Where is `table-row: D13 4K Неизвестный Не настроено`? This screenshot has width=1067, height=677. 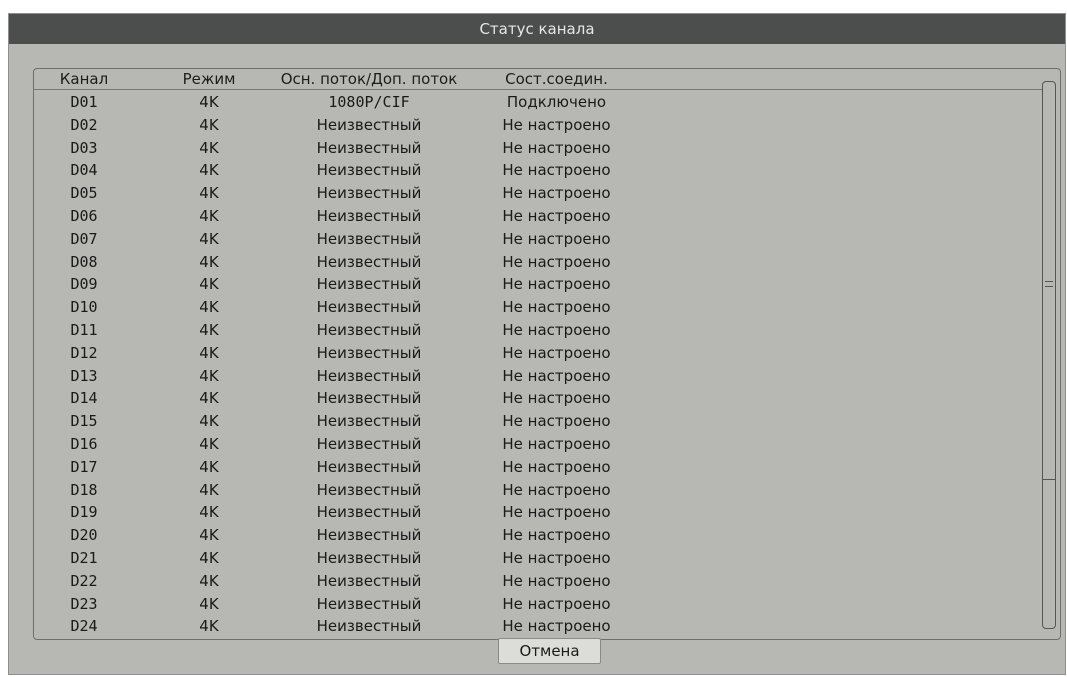 table-row: D13 4K Неизвестный Не настроено is located at coordinates (539, 376).